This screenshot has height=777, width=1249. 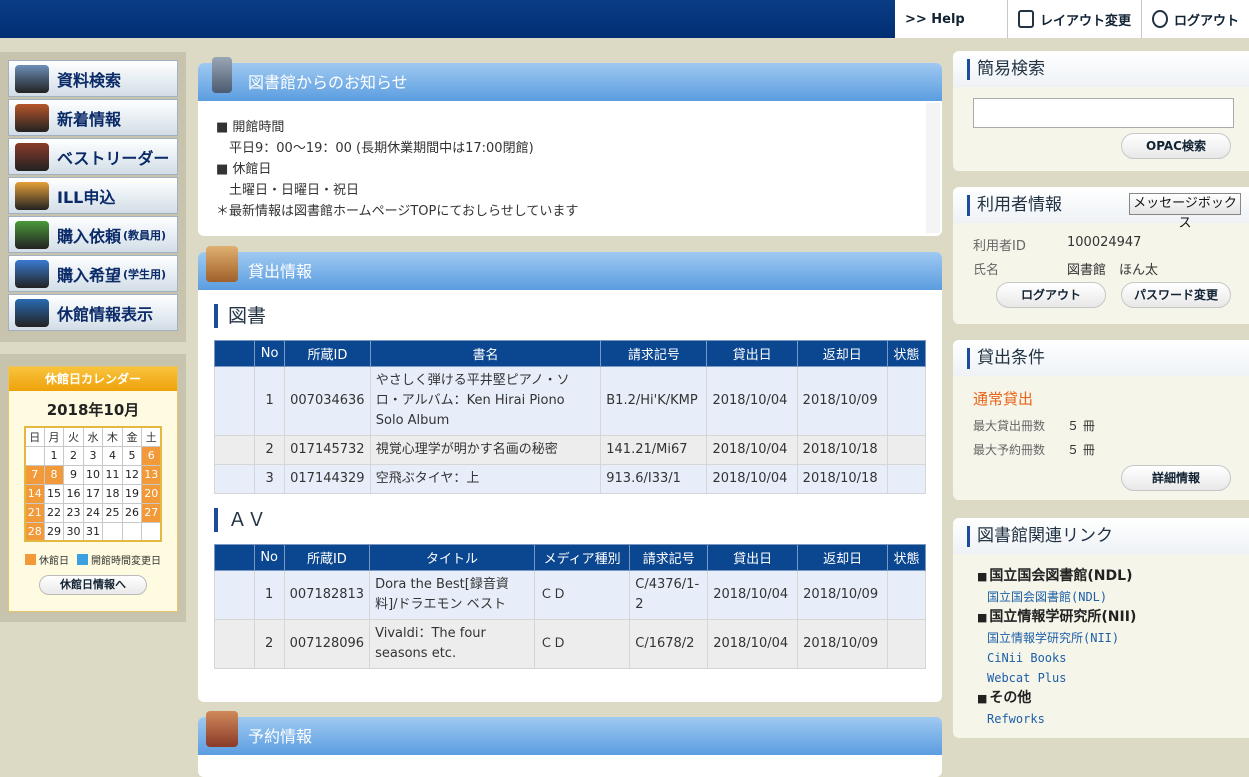 I want to click on calendar-week: 123456, so click(x=93, y=455).